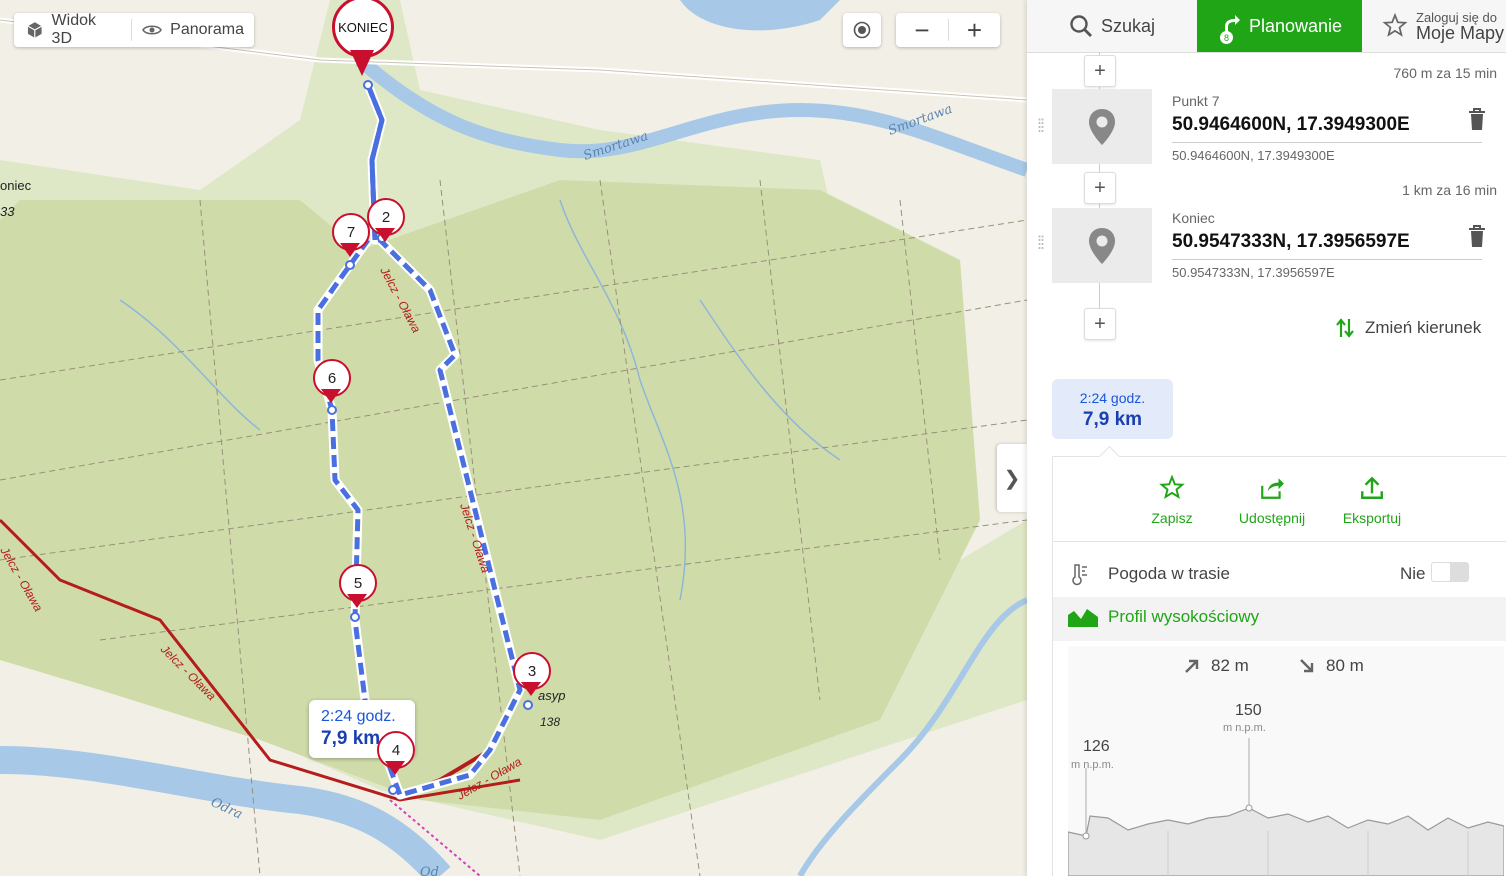  I want to click on view-toolbar: Widok 3D Panorama, so click(134, 29).